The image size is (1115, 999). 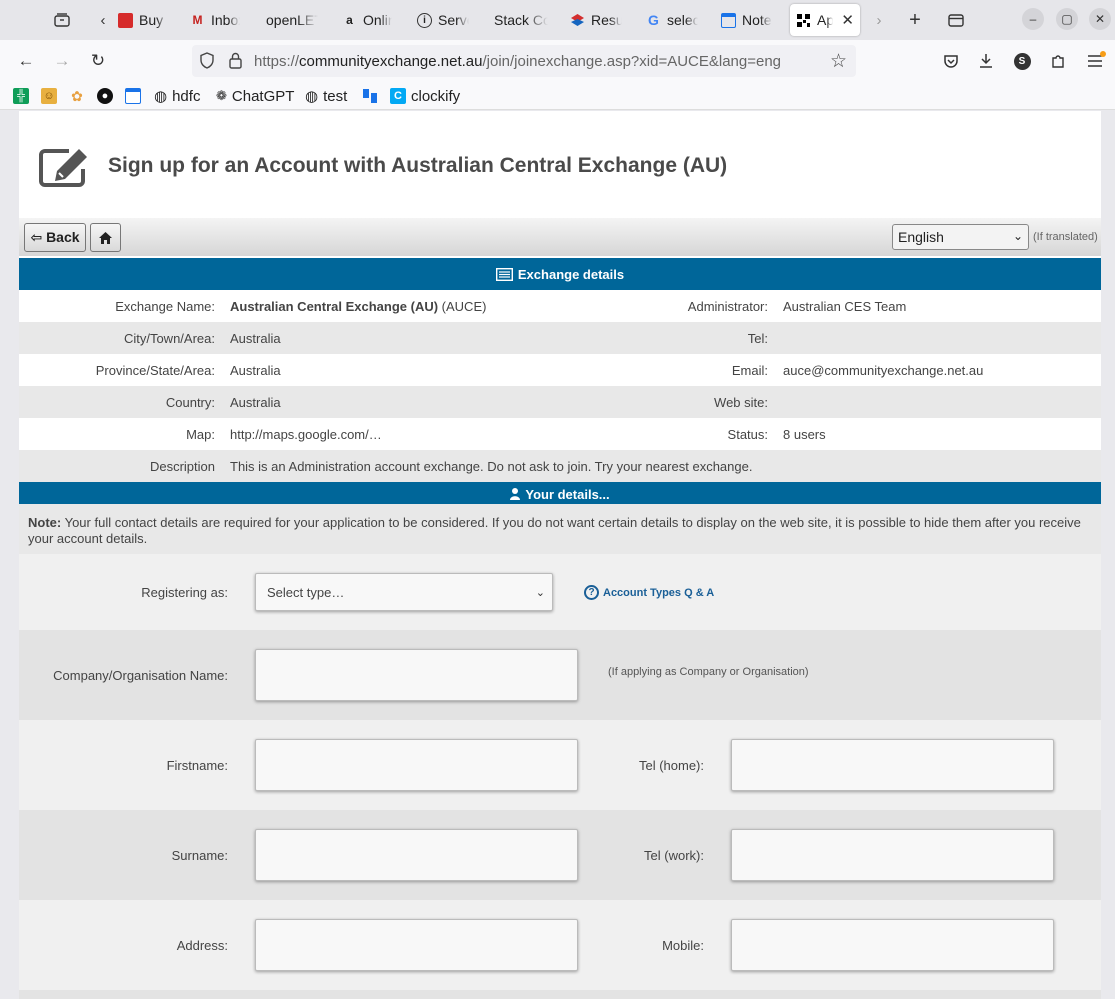 What do you see at coordinates (960, 237) in the screenshot?
I see `language-select: English ⌄` at bounding box center [960, 237].